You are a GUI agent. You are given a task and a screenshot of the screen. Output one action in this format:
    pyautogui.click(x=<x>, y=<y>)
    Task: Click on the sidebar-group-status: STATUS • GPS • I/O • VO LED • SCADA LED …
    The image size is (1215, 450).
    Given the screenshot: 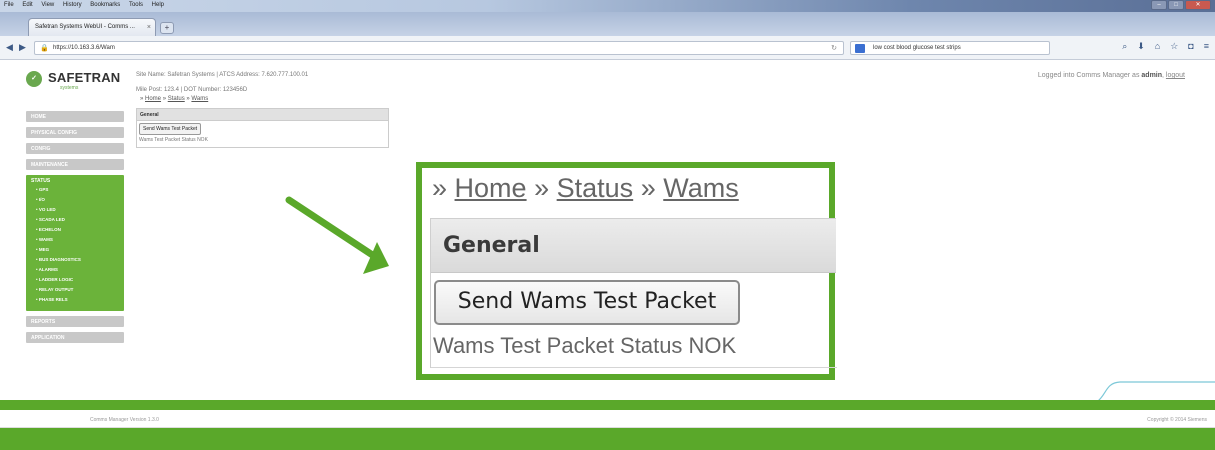 What is the action you would take?
    pyautogui.click(x=75, y=243)
    